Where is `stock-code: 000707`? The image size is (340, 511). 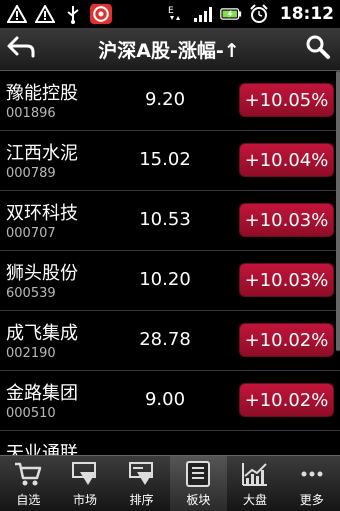
stock-code: 000707 is located at coordinates (31, 233).